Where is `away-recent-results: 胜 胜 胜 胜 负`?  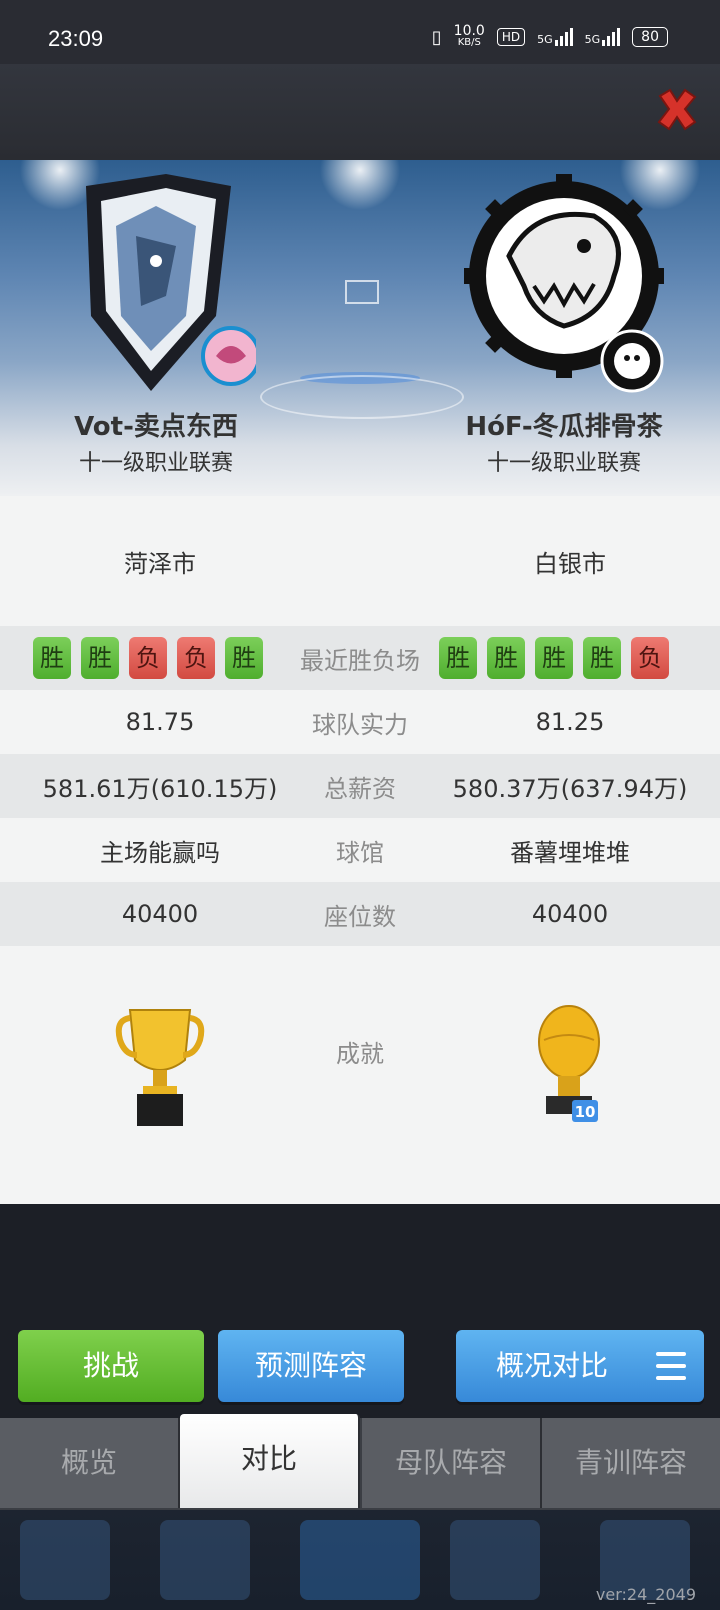 away-recent-results: 胜 胜 胜 胜 负 is located at coordinates (554, 658).